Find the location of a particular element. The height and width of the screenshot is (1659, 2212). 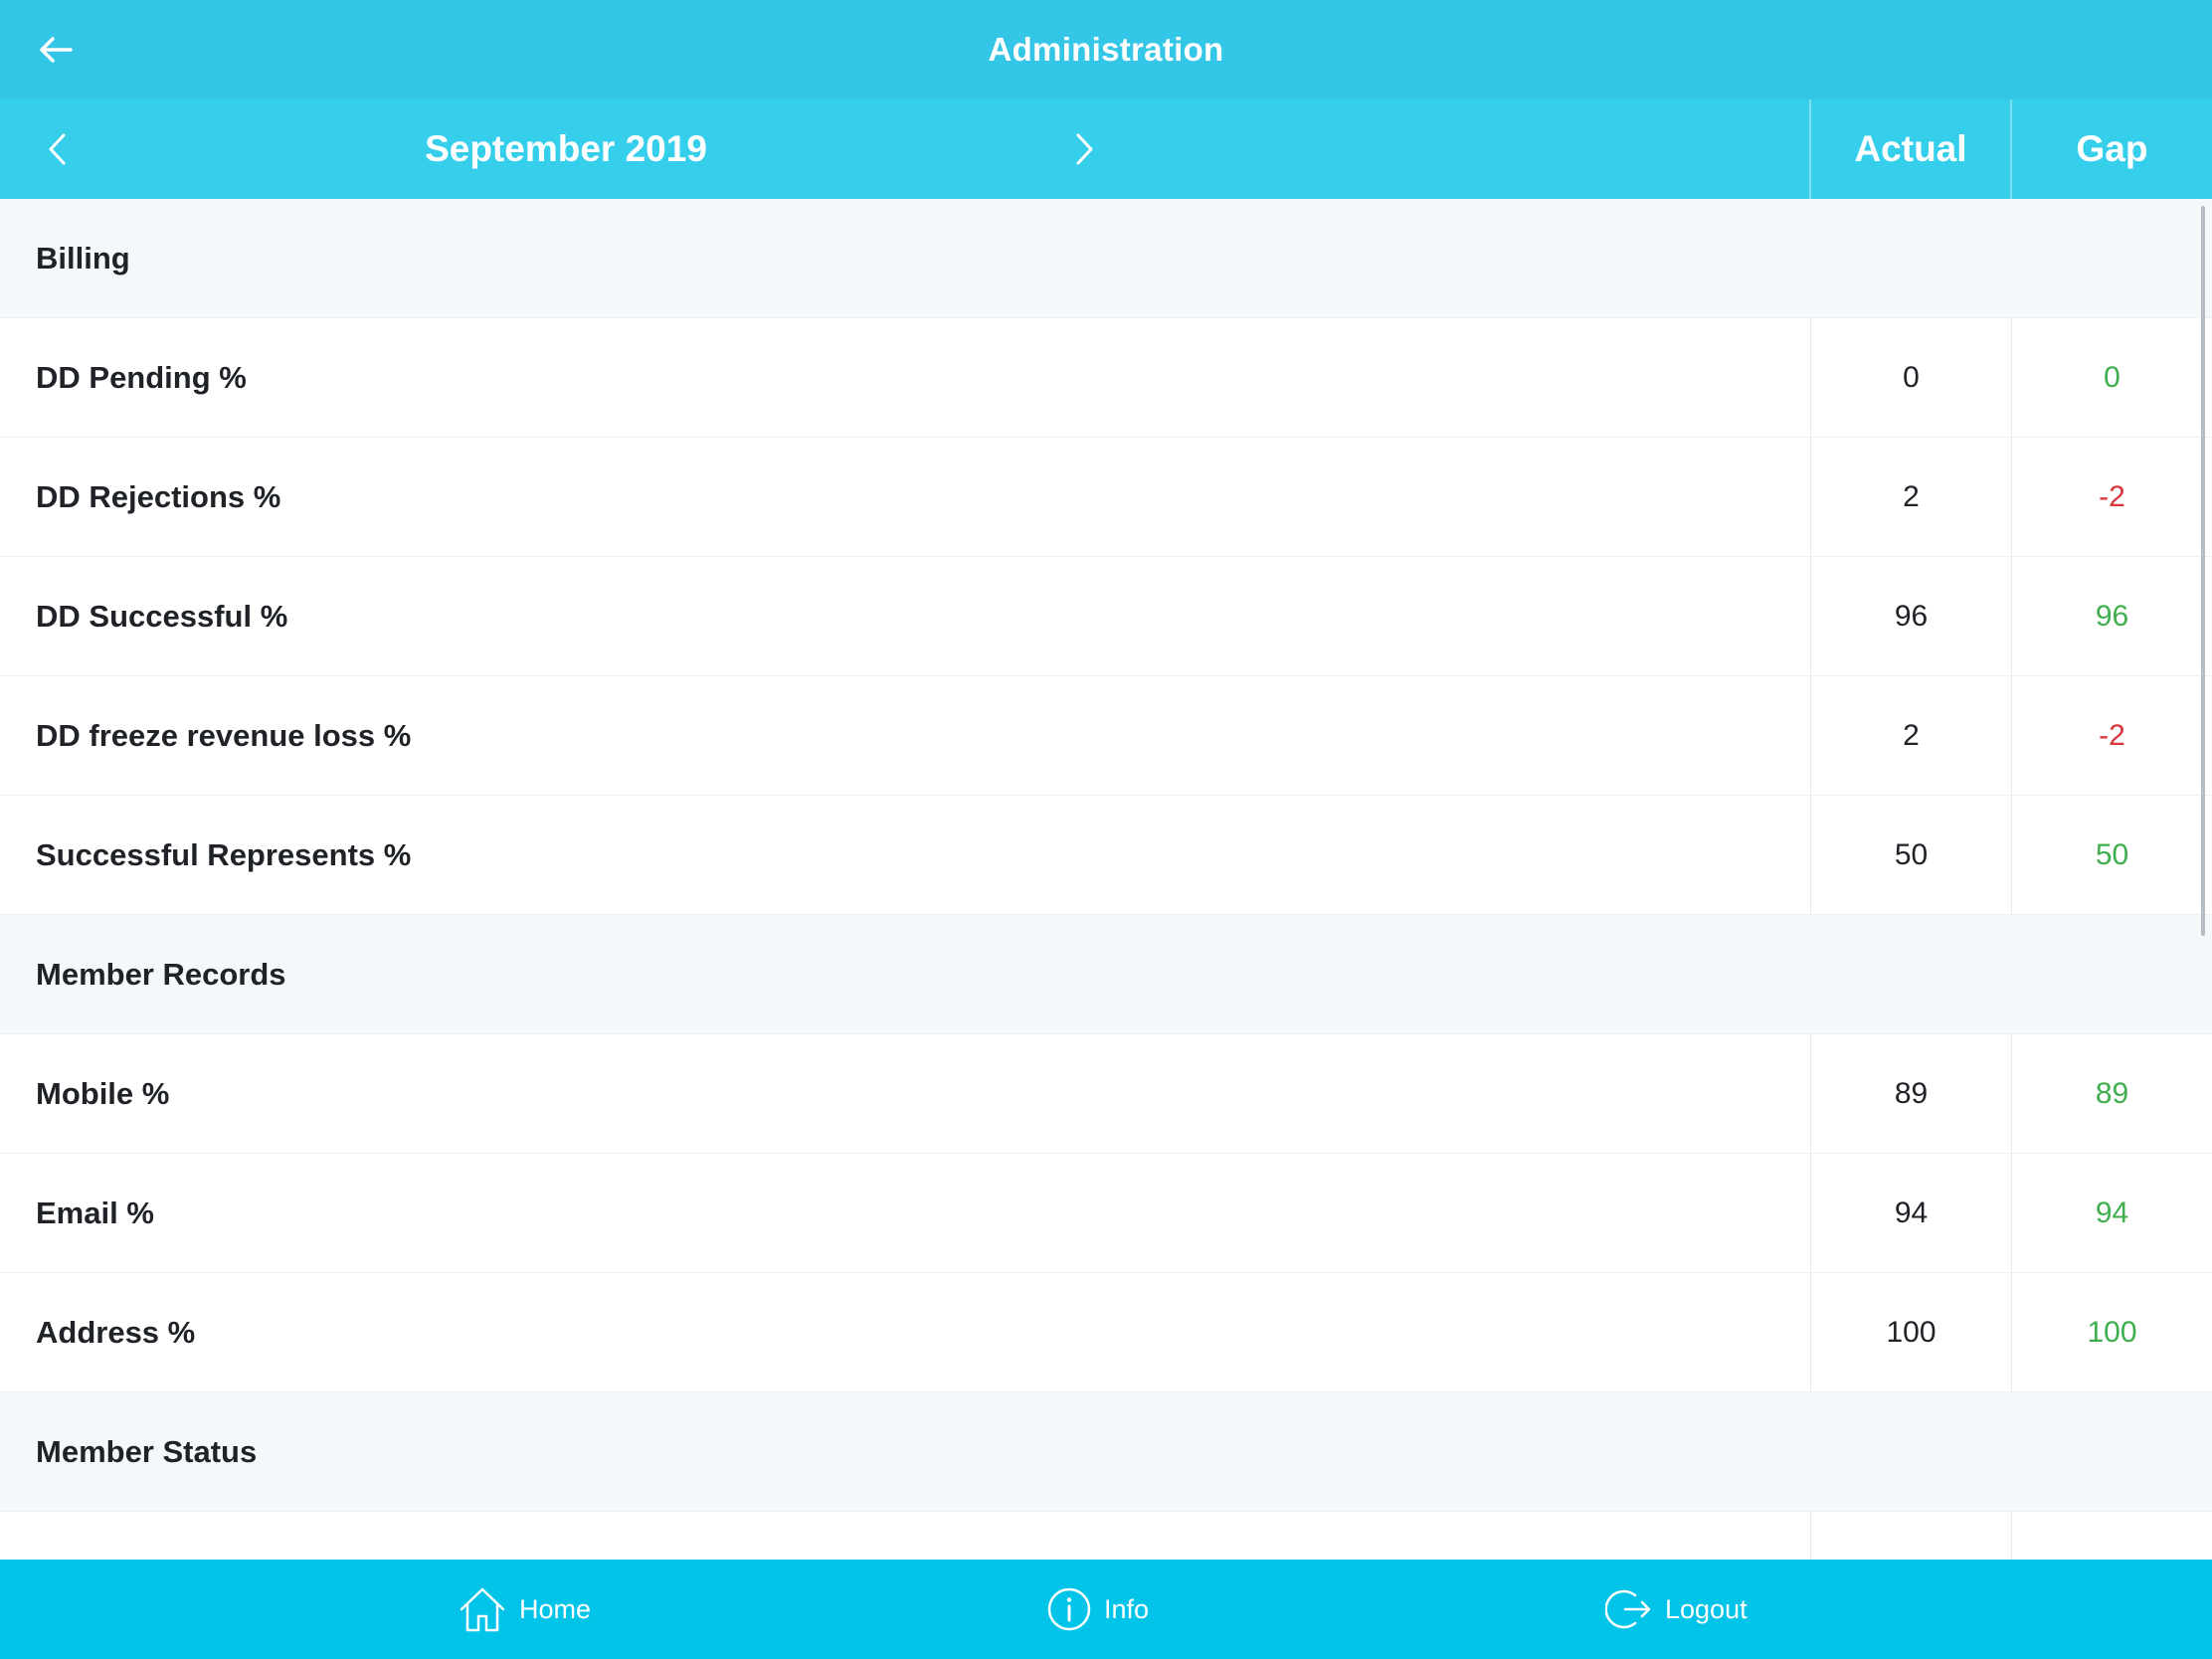

table-row: Email % 94 94 is located at coordinates (1106, 1213).